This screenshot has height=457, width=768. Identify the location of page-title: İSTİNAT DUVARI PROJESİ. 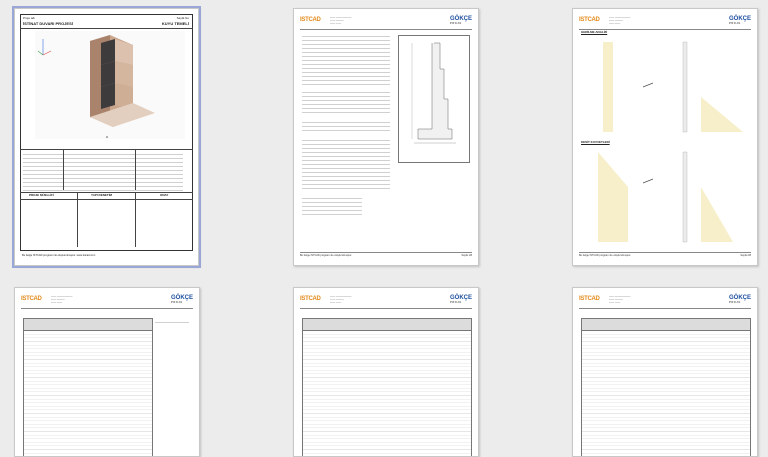
(48, 23).